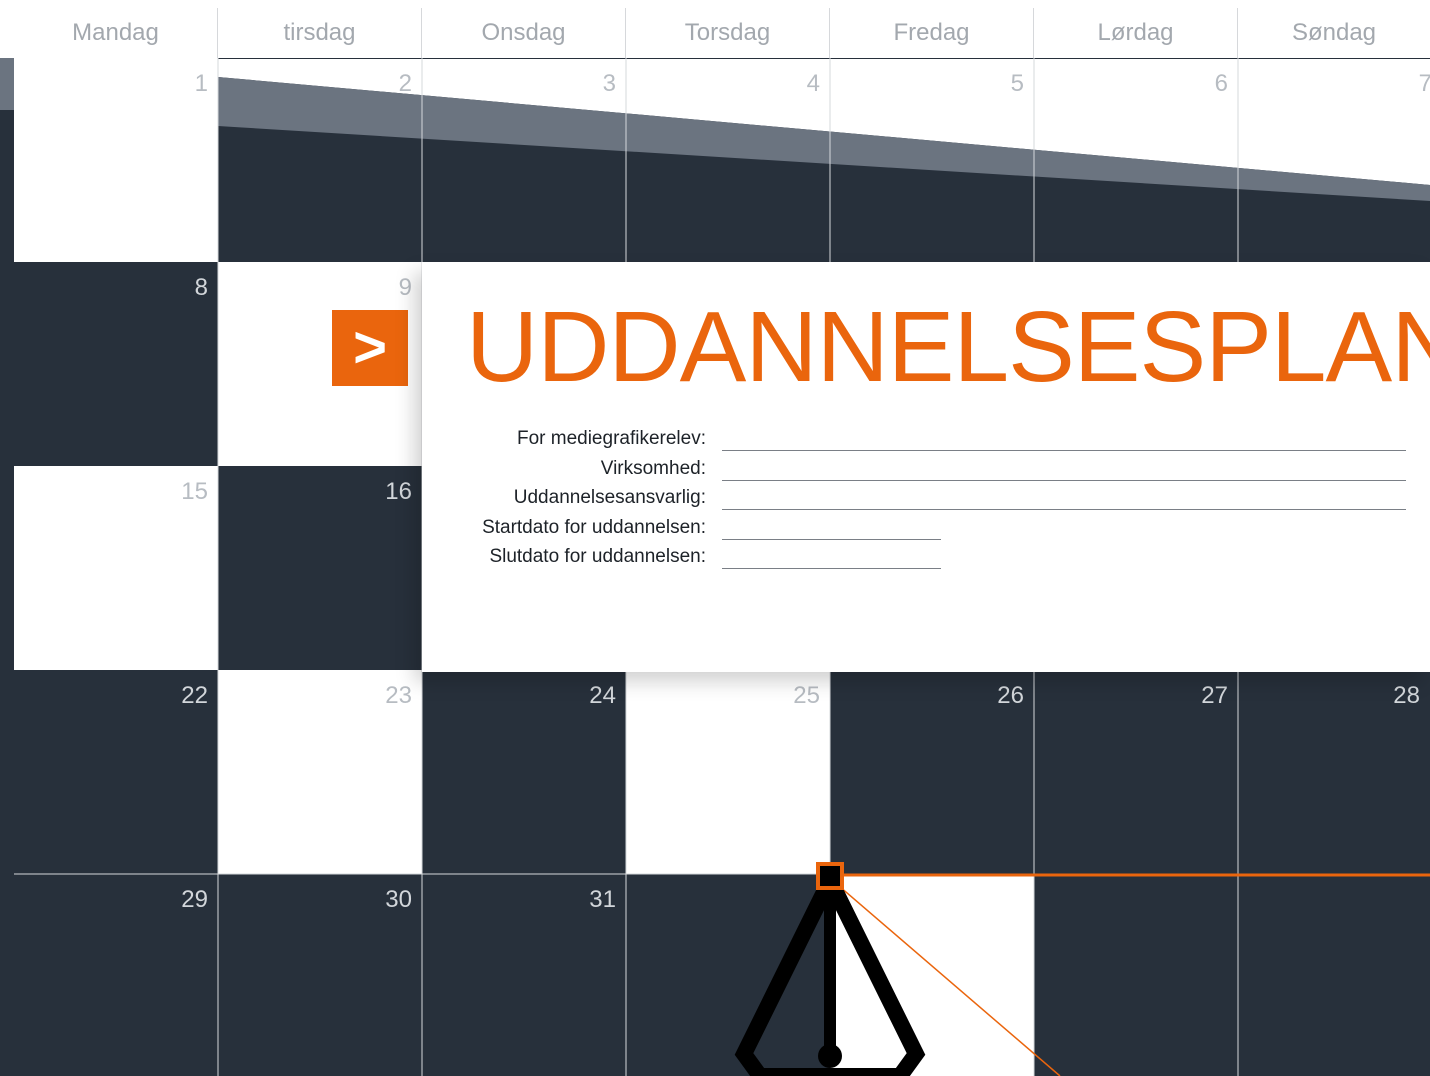 Image resolution: width=1430 pixels, height=1076 pixels. Describe the element at coordinates (1334, 160) in the screenshot. I see `day-cell: 7` at that location.